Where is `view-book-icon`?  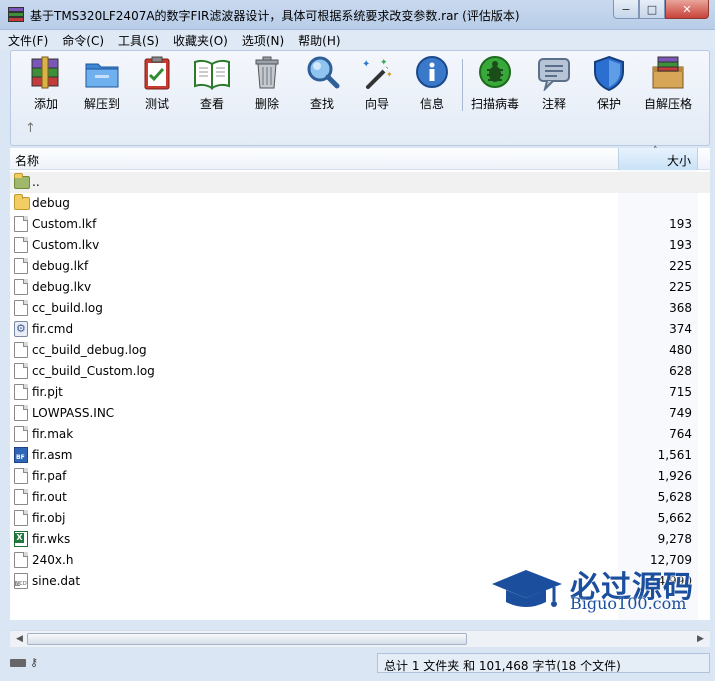 view-book-icon is located at coordinates (212, 73).